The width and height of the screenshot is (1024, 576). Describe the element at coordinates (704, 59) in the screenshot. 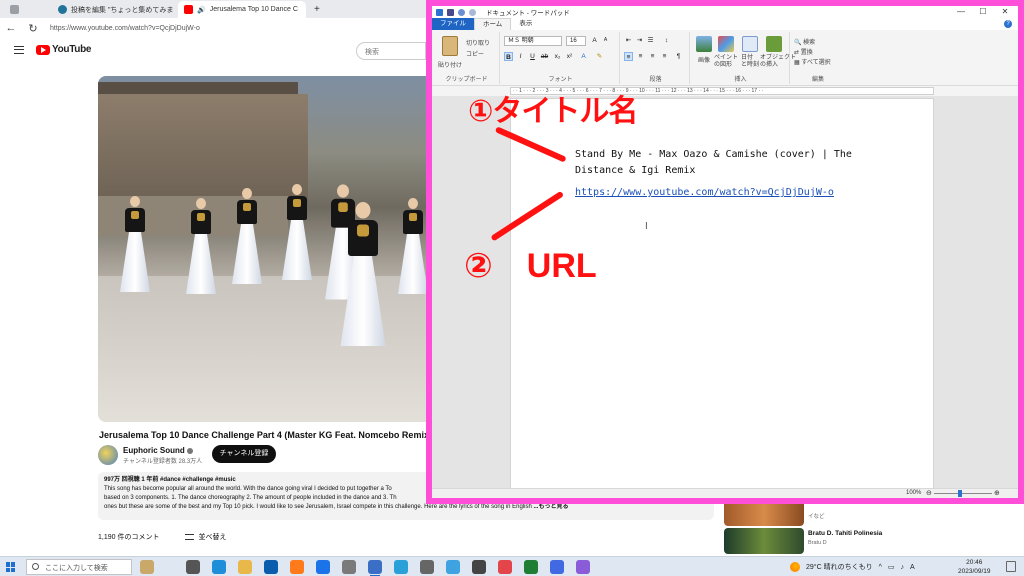

I see `picture-button: 画像` at that location.